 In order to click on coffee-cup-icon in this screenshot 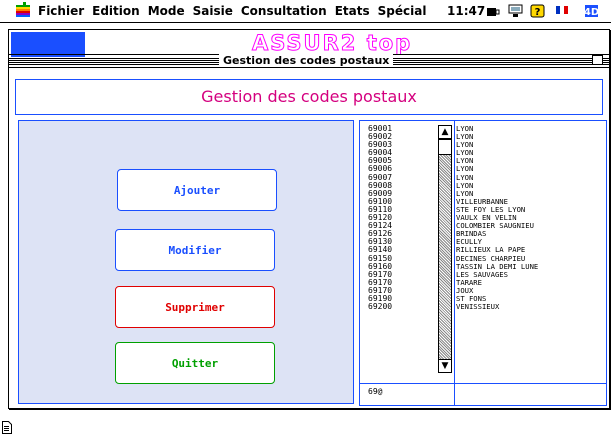, I will do `click(493, 11)`.